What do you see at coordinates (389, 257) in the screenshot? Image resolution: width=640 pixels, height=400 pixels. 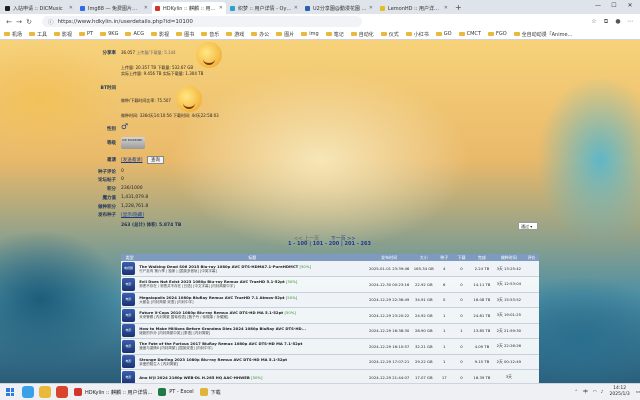 I see `column-header: 发布时间` at bounding box center [389, 257].